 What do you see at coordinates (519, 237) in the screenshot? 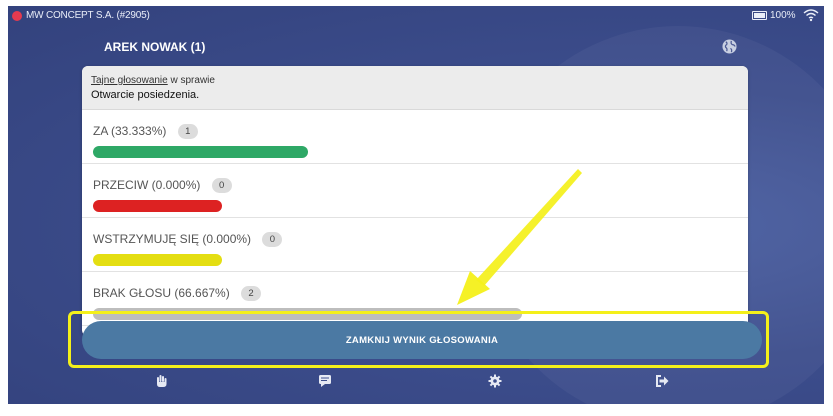
I see `annotation-arrow` at bounding box center [519, 237].